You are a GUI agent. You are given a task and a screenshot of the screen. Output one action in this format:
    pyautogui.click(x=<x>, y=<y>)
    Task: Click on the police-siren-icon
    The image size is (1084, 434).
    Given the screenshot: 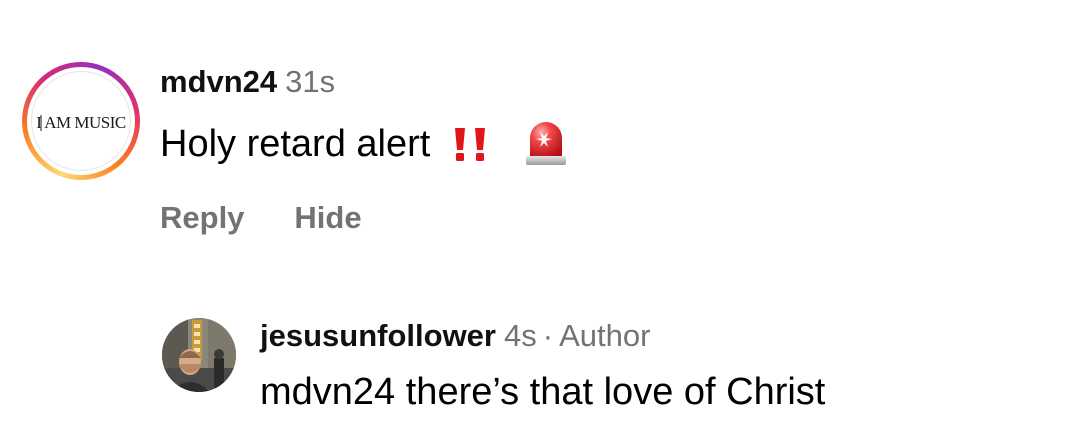 What is the action you would take?
    pyautogui.click(x=546, y=144)
    